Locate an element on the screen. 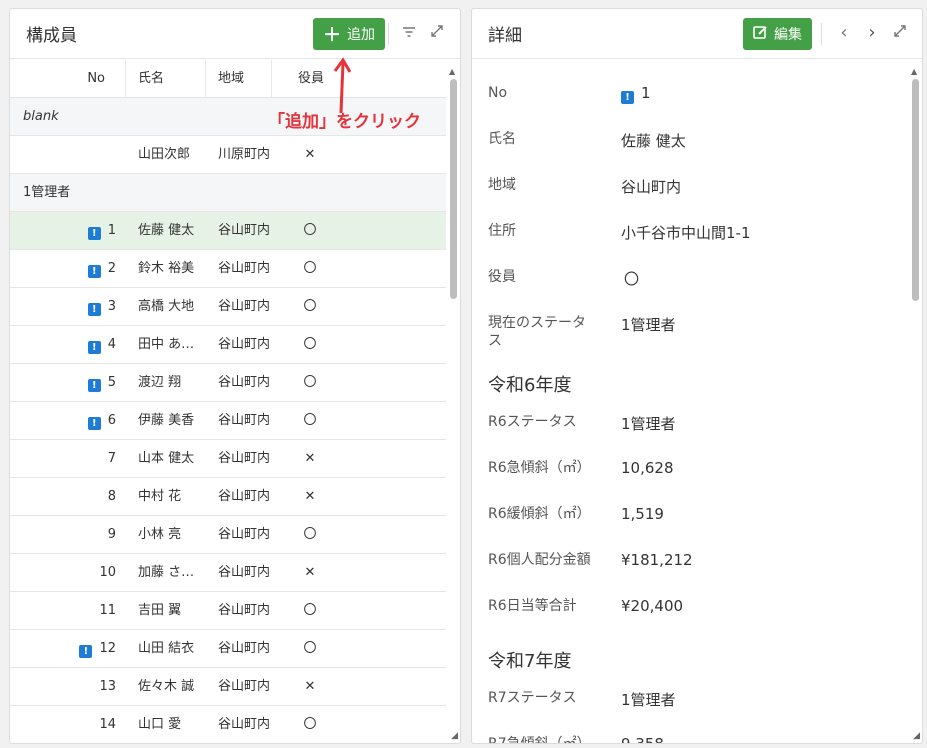  field-value: 〇 is located at coordinates (632, 279).